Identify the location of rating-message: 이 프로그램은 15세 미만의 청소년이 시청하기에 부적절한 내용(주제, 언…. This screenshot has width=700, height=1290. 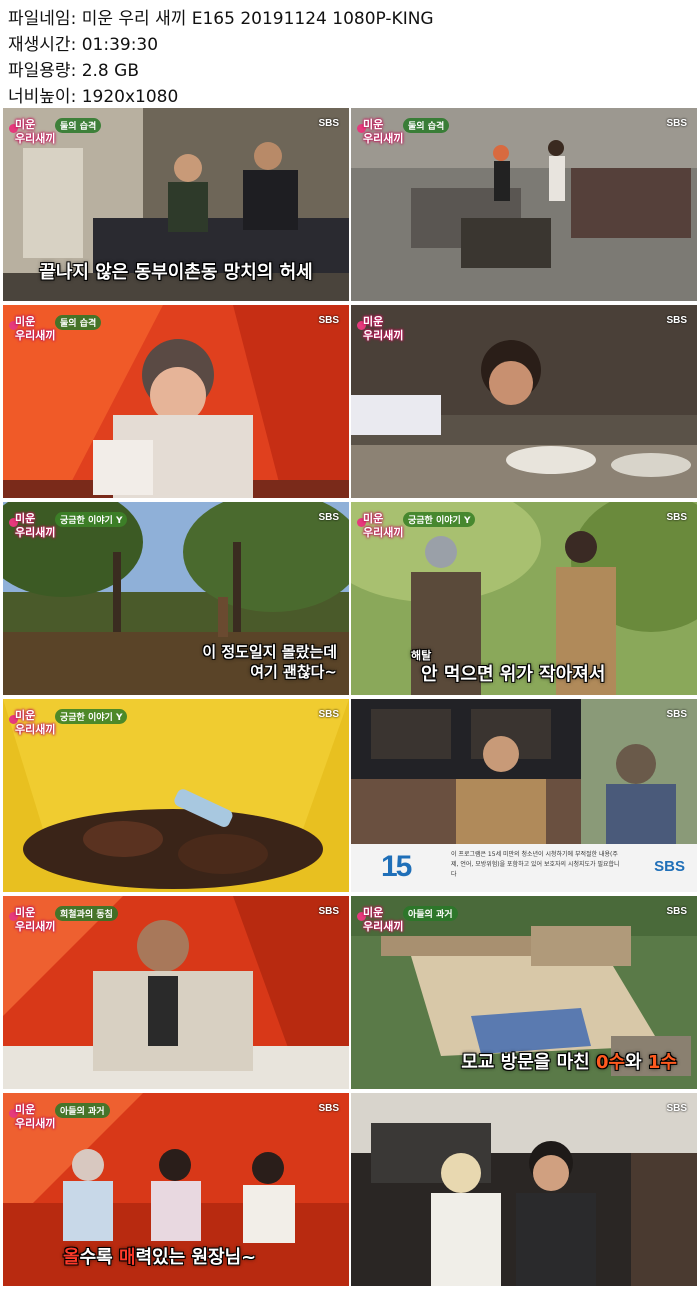
(535, 864).